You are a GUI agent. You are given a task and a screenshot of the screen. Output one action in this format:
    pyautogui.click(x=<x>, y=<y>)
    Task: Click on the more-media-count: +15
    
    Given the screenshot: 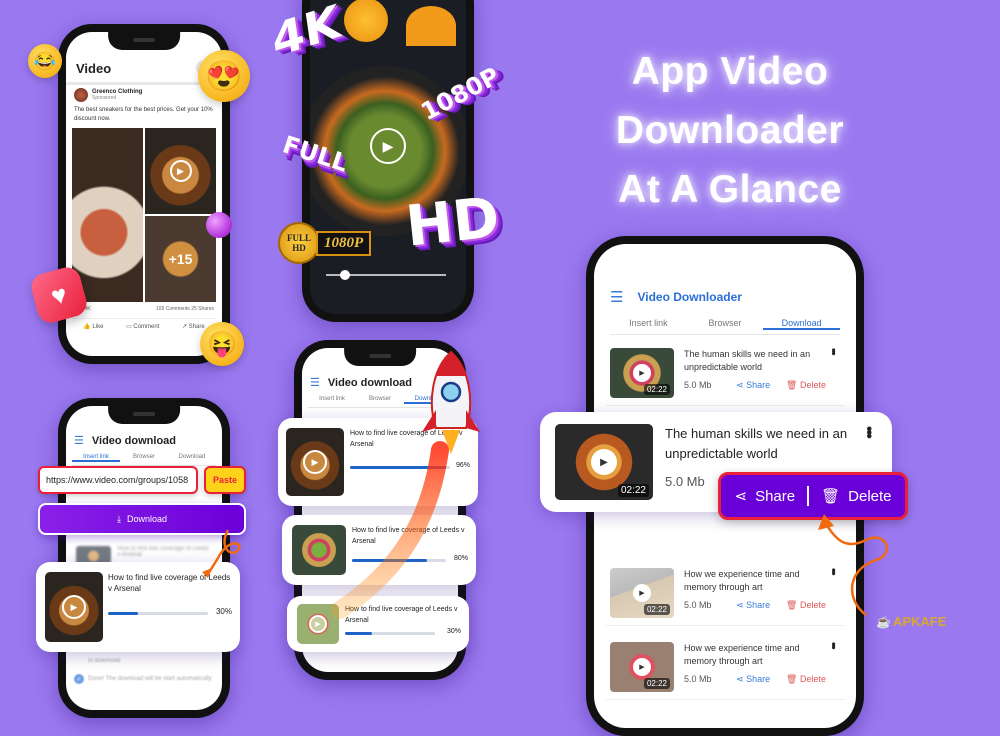 What is the action you would take?
    pyautogui.click(x=180, y=259)
    